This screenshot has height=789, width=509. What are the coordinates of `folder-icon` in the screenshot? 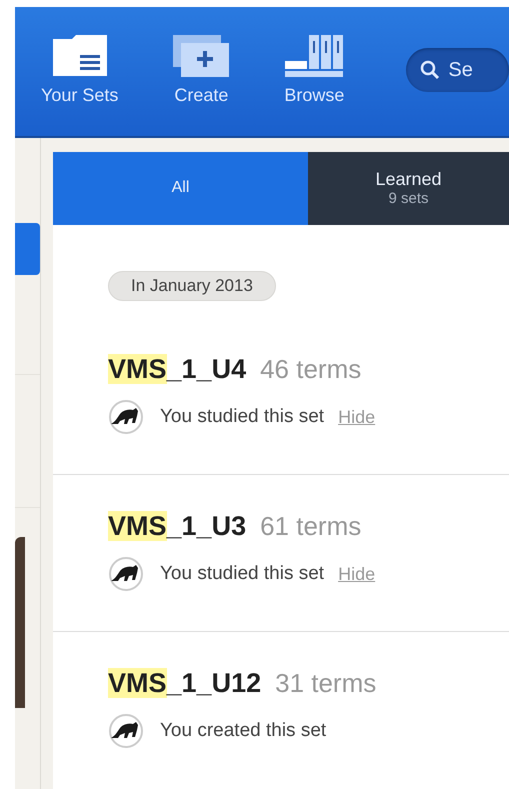 It's located at (80, 56).